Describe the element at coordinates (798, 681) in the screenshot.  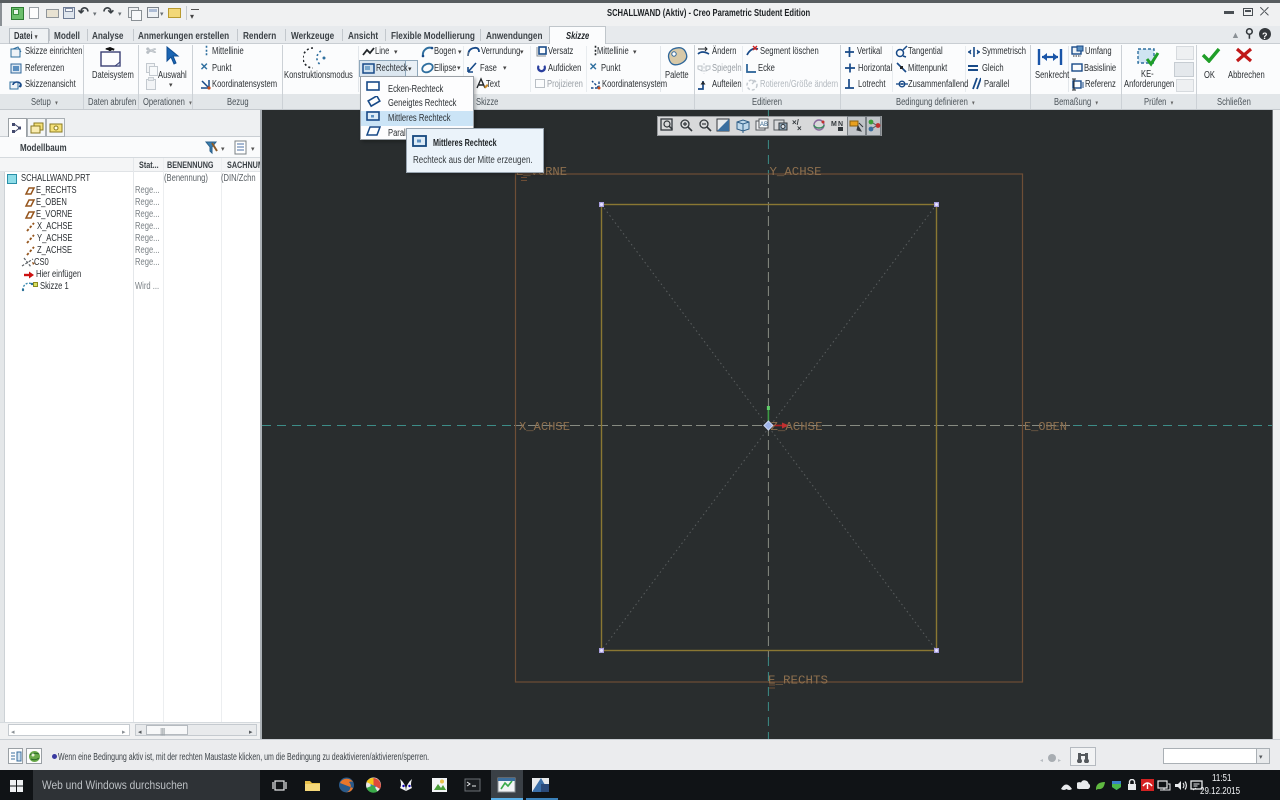
I see `svg-text: E_RECHTS` at that location.